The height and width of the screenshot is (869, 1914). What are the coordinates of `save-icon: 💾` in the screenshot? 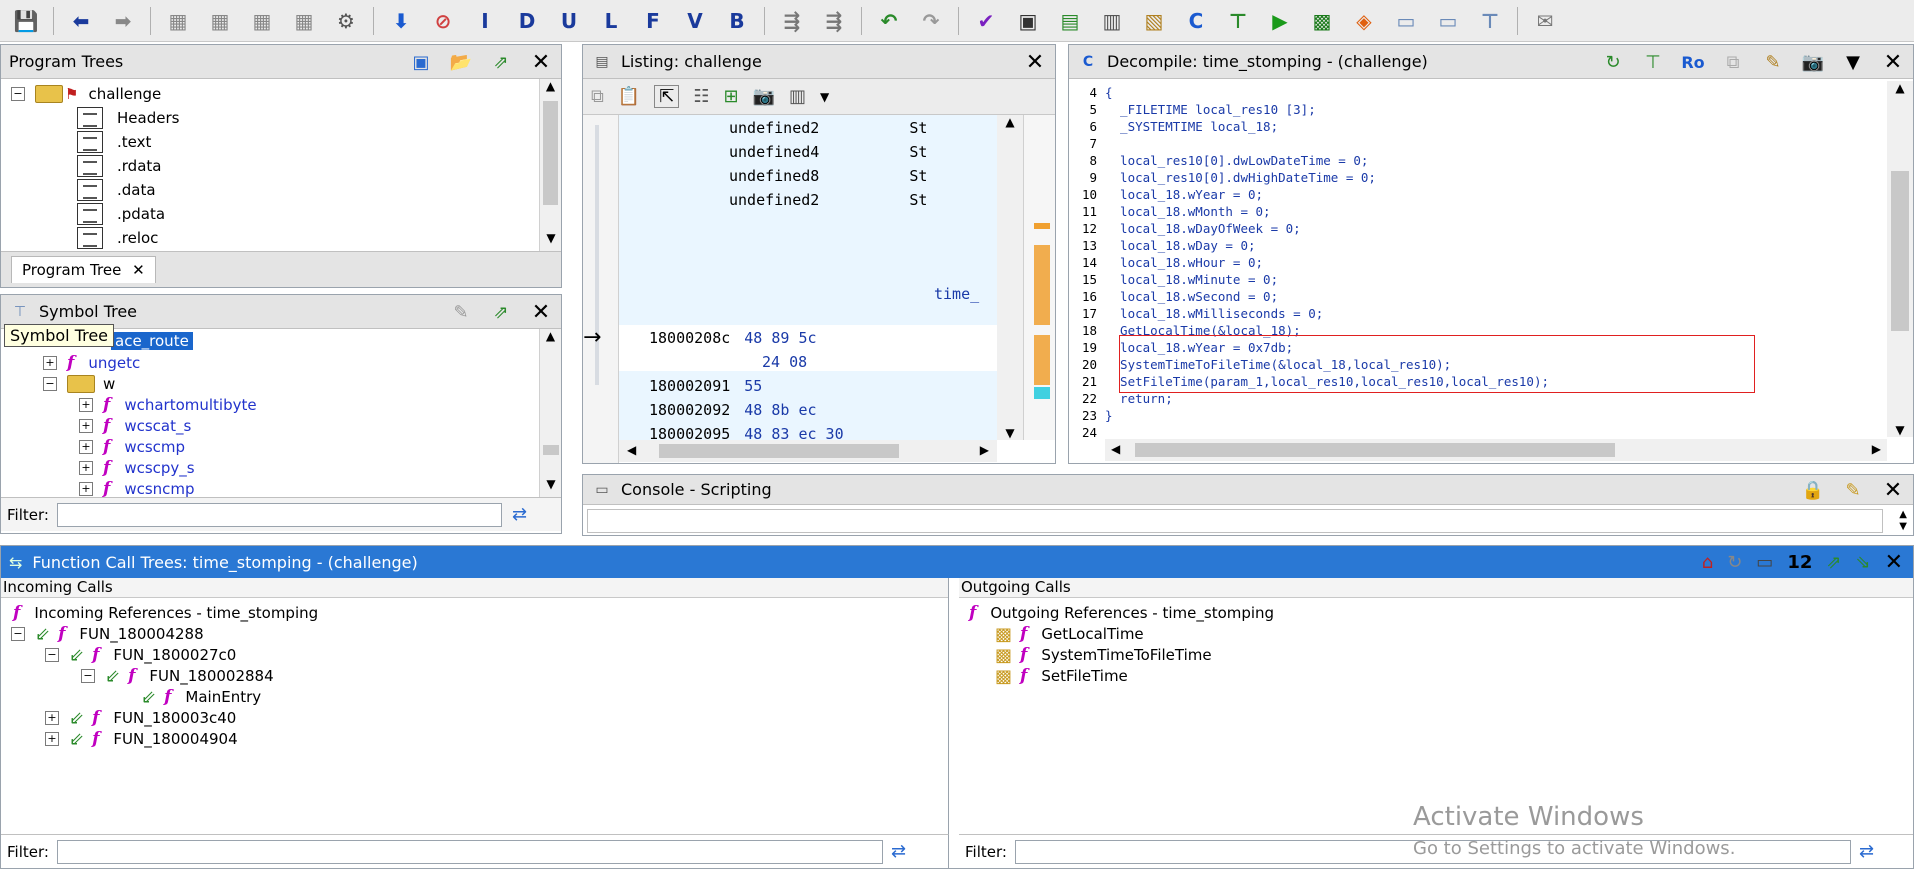 It's located at (26, 21).